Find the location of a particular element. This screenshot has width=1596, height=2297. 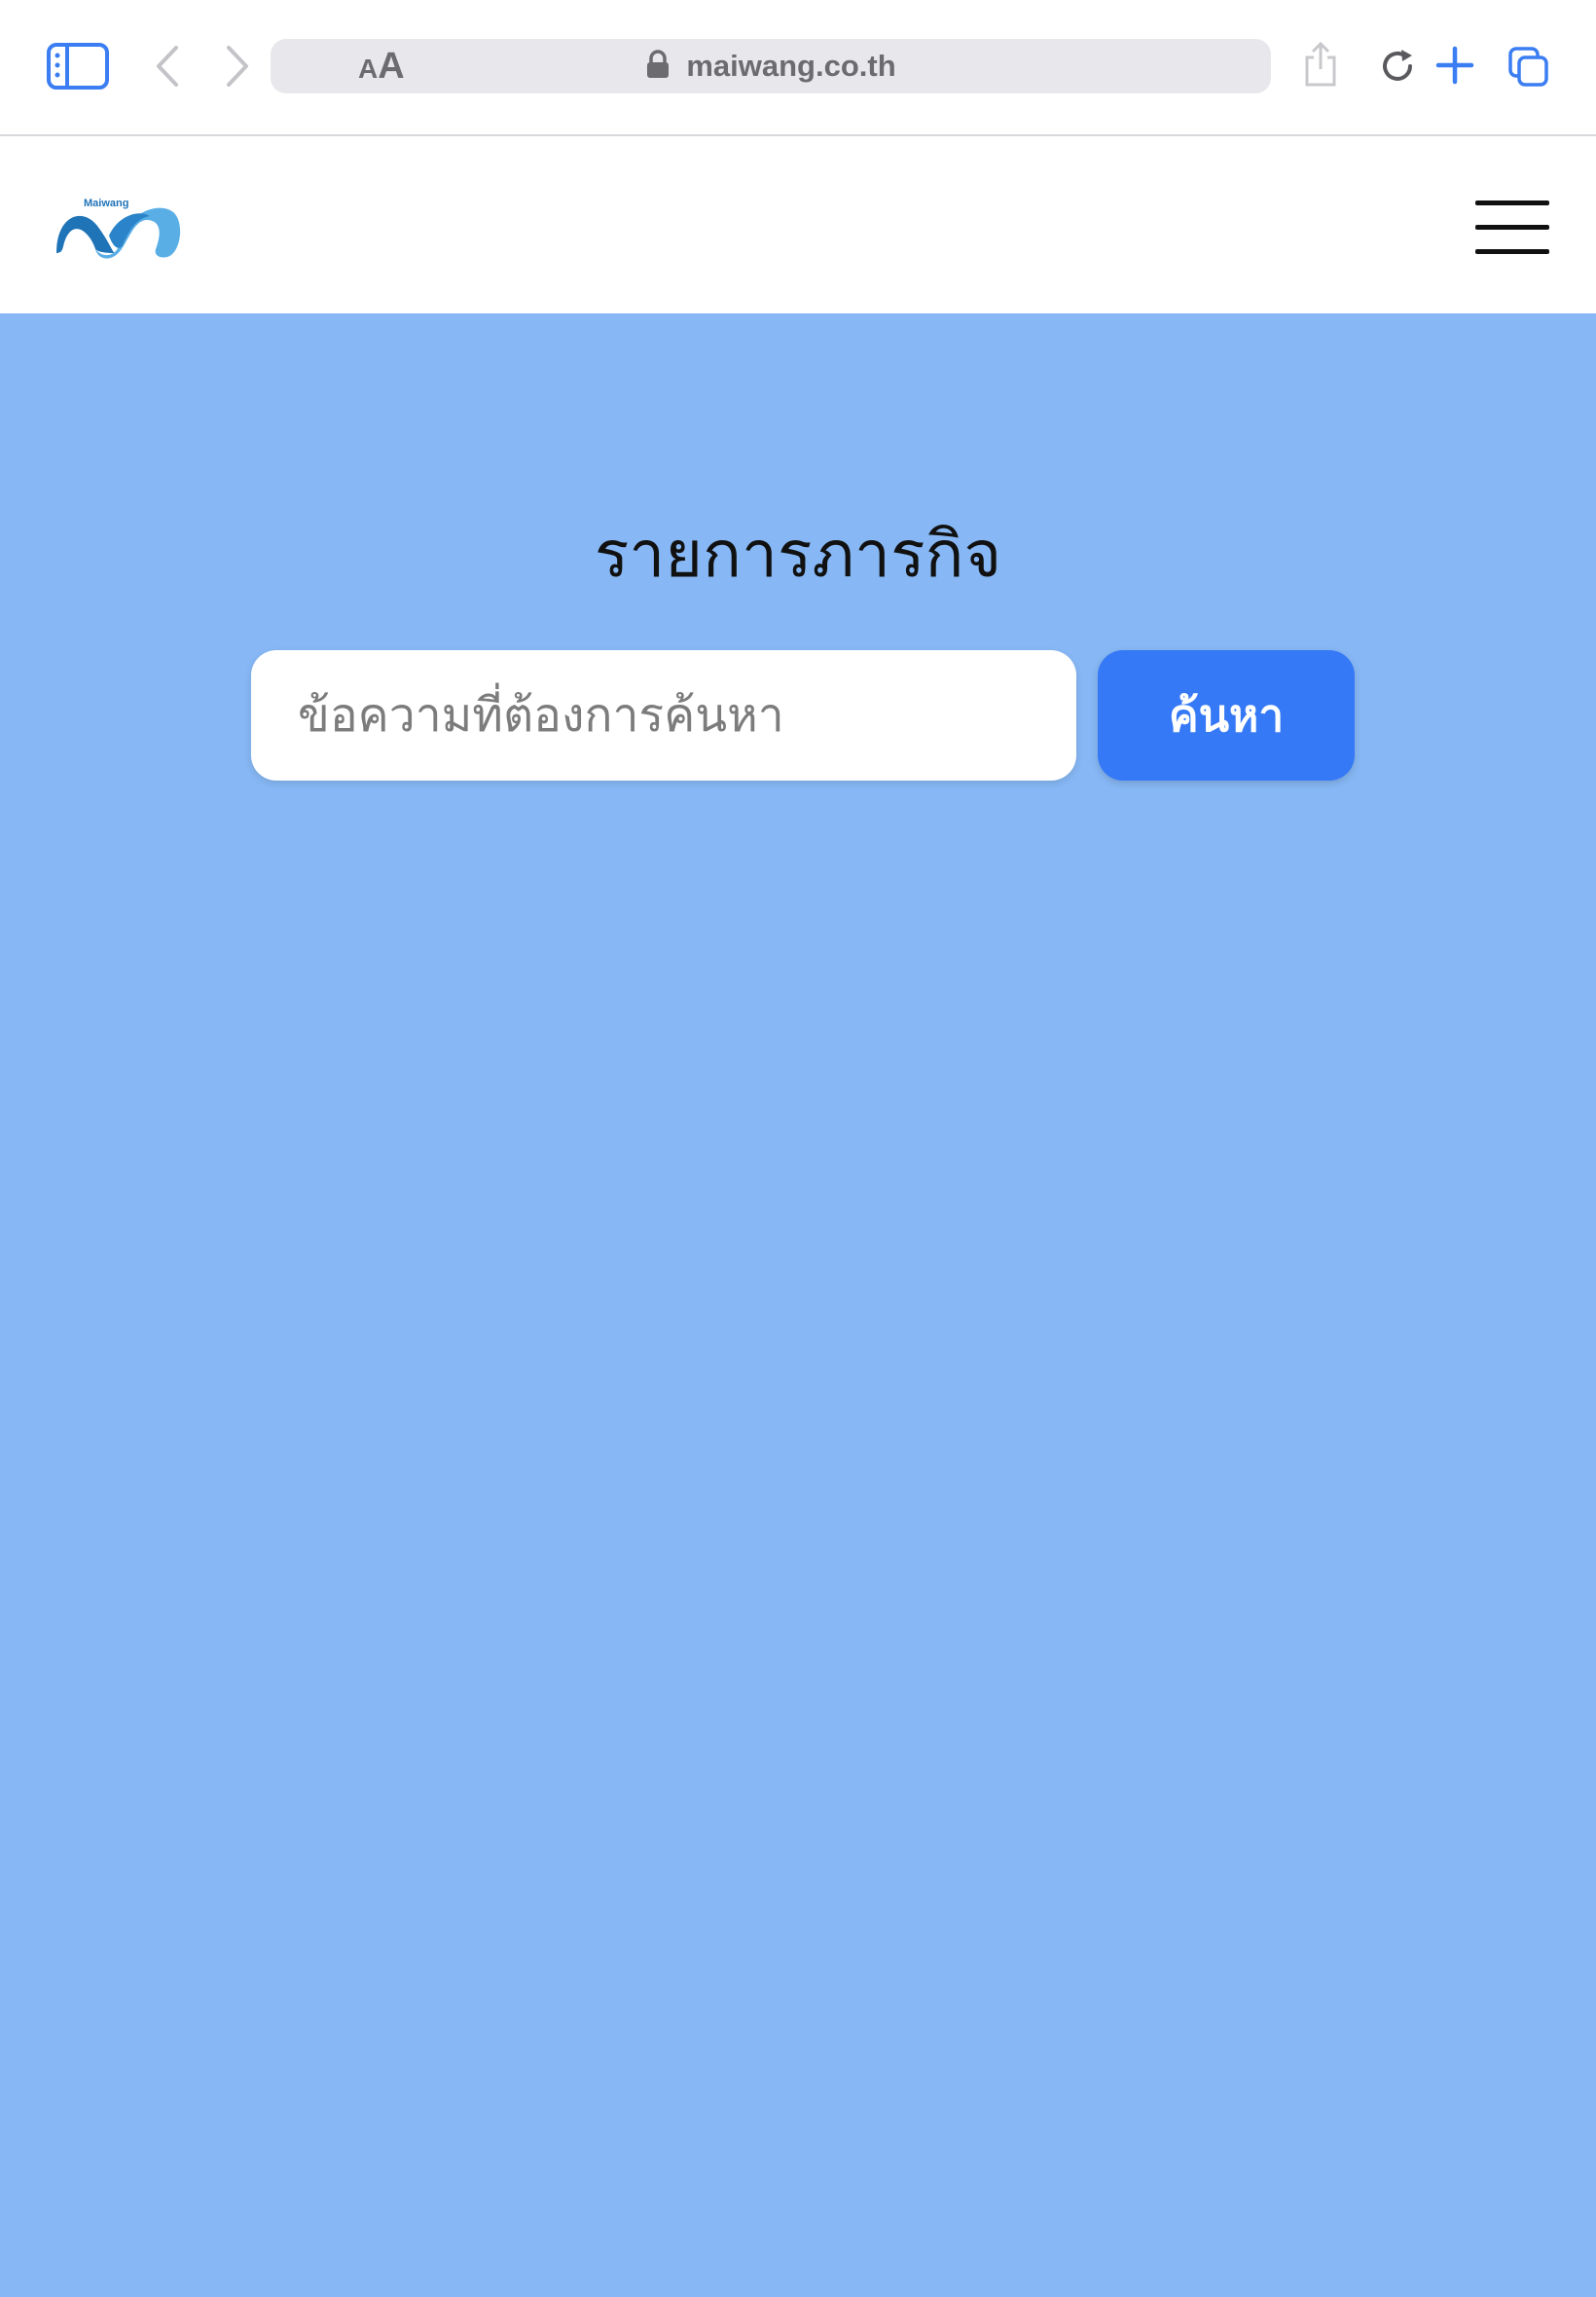

address-bar: AA maiwang.co.th is located at coordinates (771, 66).